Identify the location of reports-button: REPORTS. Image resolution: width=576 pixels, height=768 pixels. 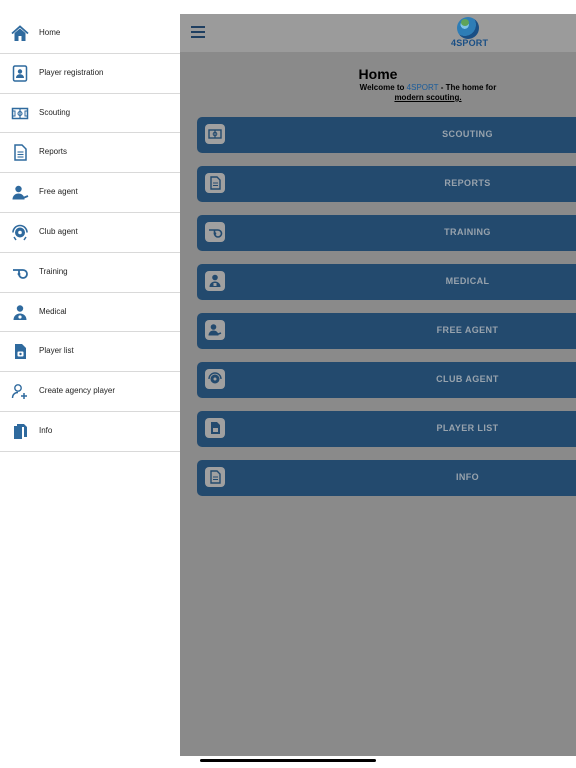
(386, 184).